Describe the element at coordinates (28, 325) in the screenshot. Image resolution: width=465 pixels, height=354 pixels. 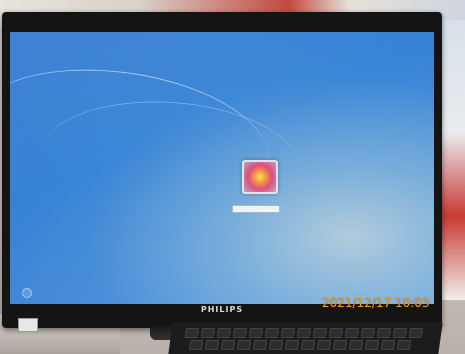
I see `energy-sticker` at that location.